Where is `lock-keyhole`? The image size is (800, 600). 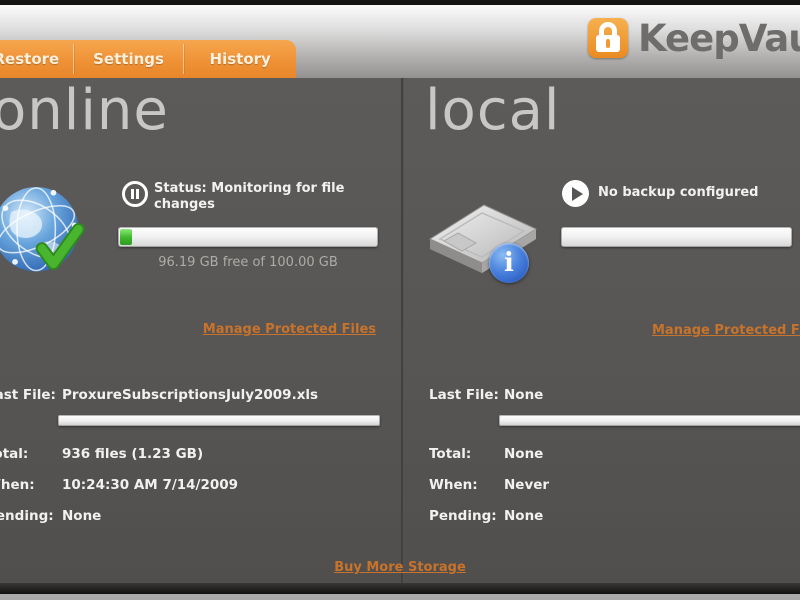 lock-keyhole is located at coordinates (608, 43).